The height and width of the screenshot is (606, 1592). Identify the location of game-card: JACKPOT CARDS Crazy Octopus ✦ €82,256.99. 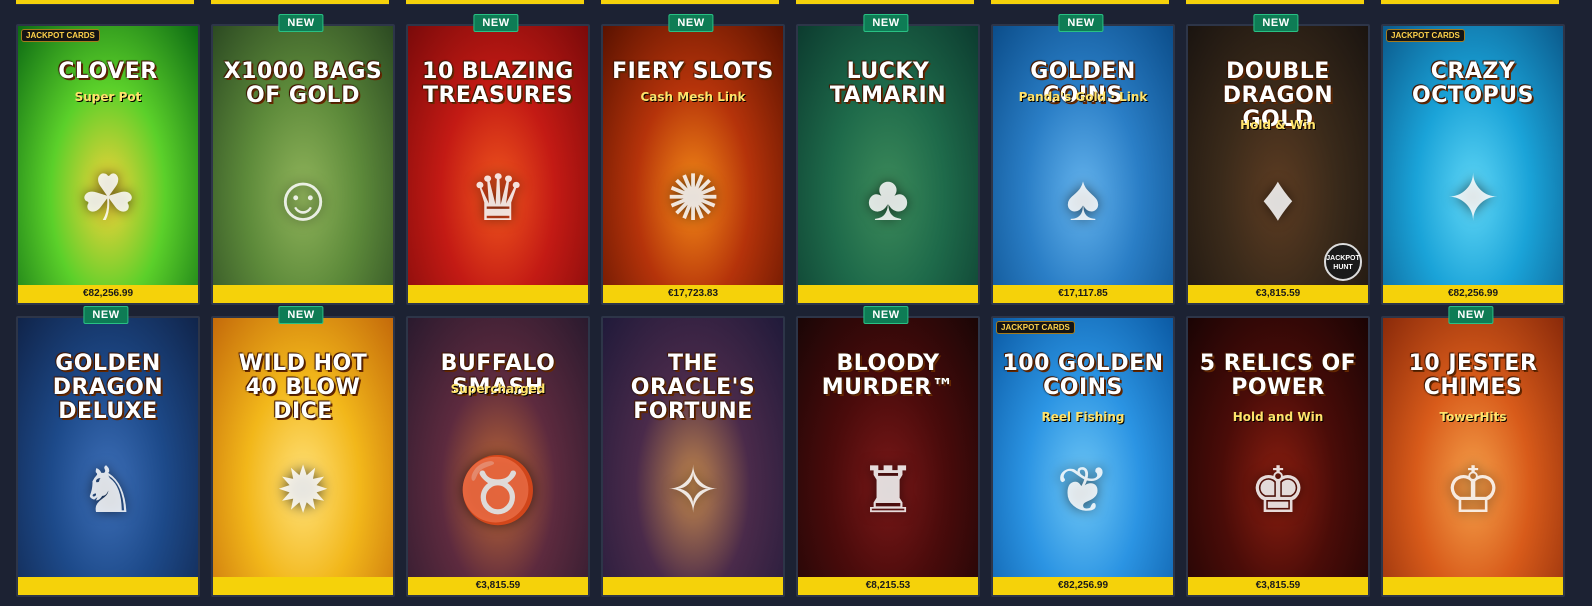
(1473, 164).